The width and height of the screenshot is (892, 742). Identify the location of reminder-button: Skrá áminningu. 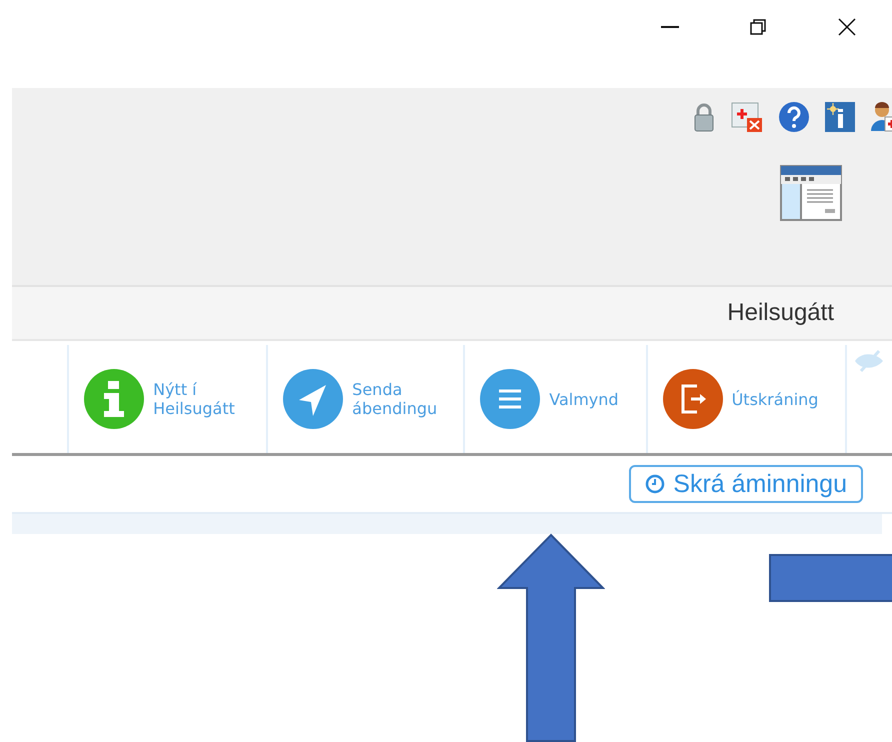
(746, 484).